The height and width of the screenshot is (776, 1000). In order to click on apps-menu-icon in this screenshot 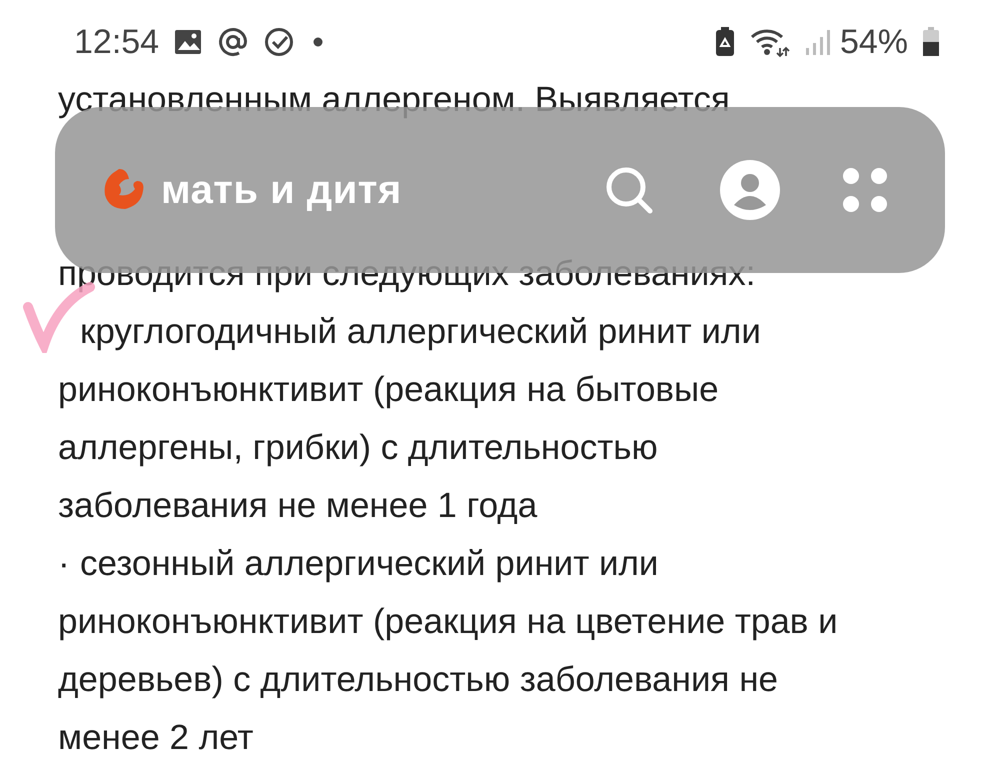, I will do `click(865, 190)`.